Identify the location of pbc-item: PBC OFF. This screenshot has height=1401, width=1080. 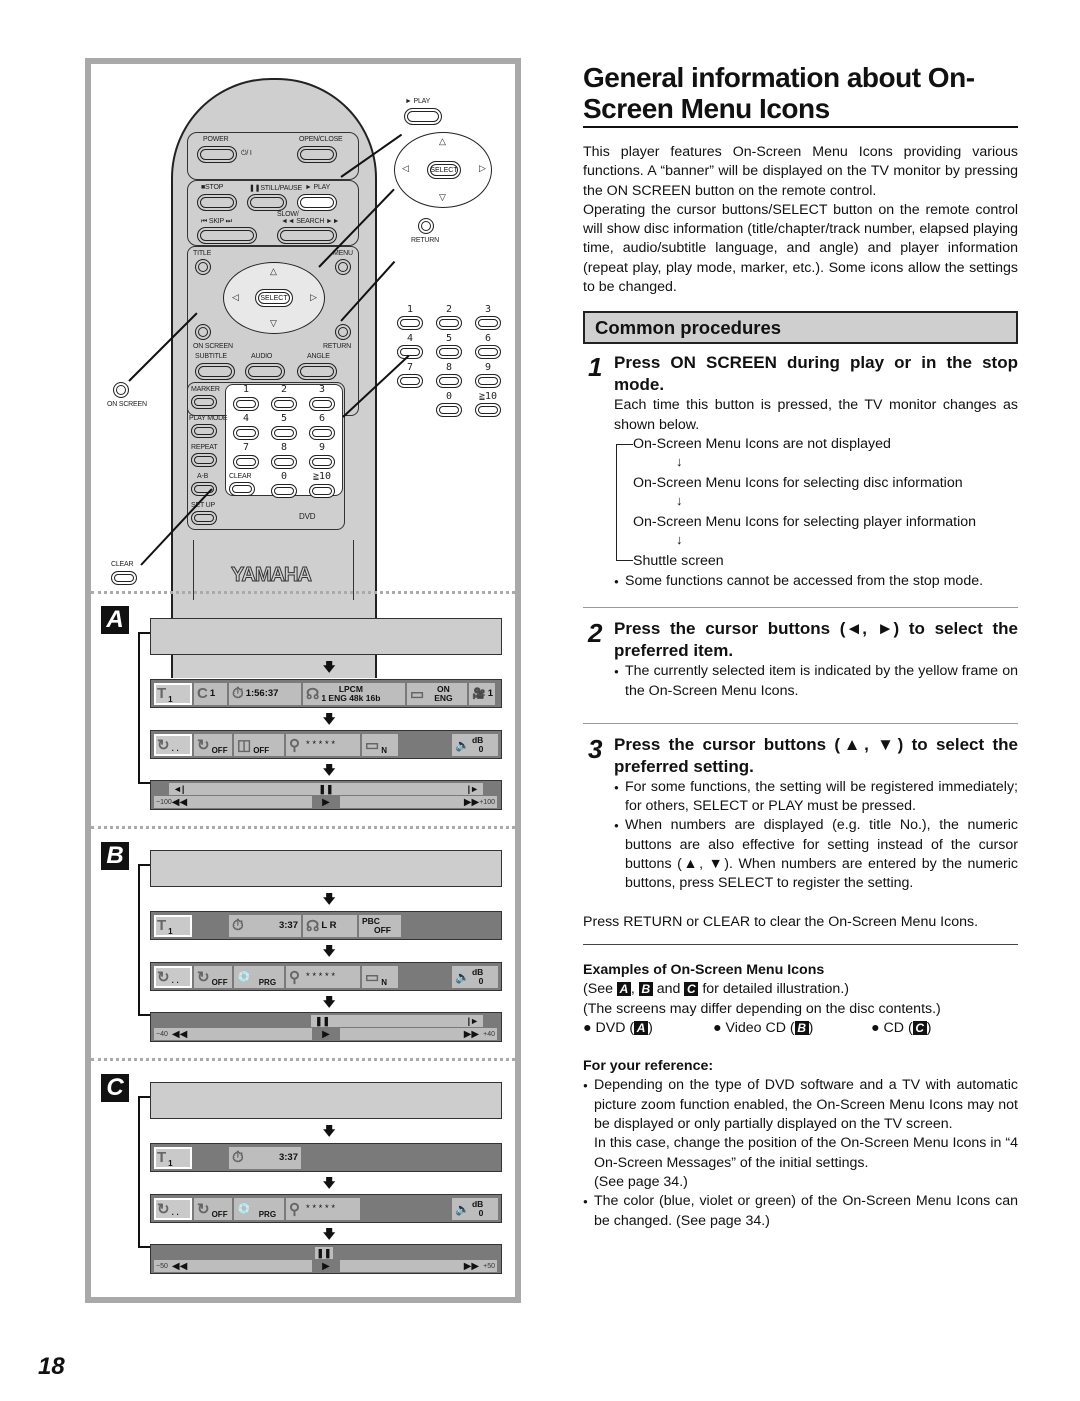
(380, 925).